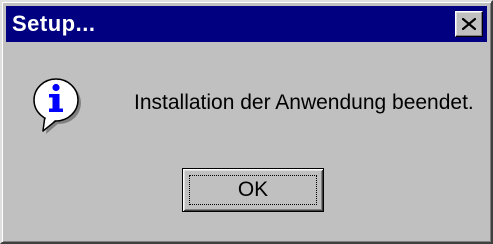 This screenshot has width=493, height=244. I want to click on ok-button: OK, so click(253, 190).